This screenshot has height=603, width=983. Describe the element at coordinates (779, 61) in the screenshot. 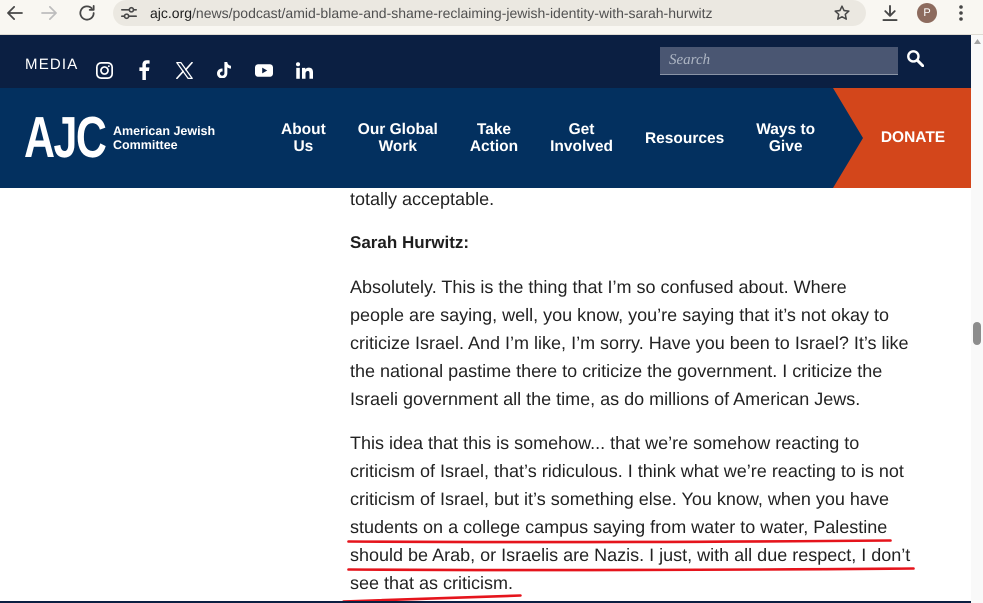

I see `search-field: Search` at that location.